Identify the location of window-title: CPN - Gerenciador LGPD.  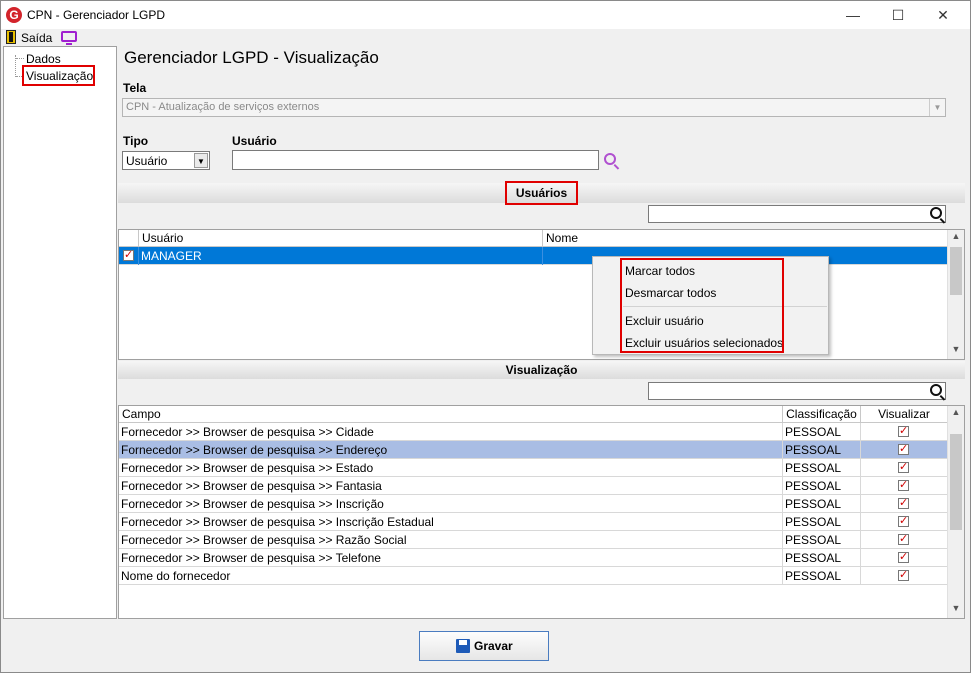
(96, 15).